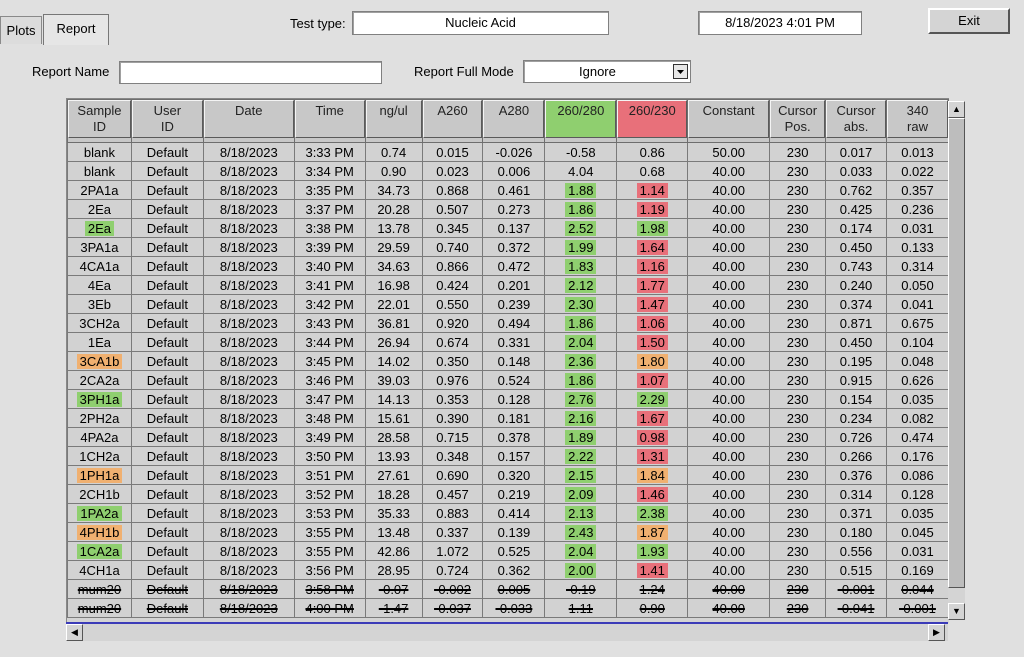 The width and height of the screenshot is (1024, 657). What do you see at coordinates (329, 532) in the screenshot?
I see `cell-value: 3:55 PM` at bounding box center [329, 532].